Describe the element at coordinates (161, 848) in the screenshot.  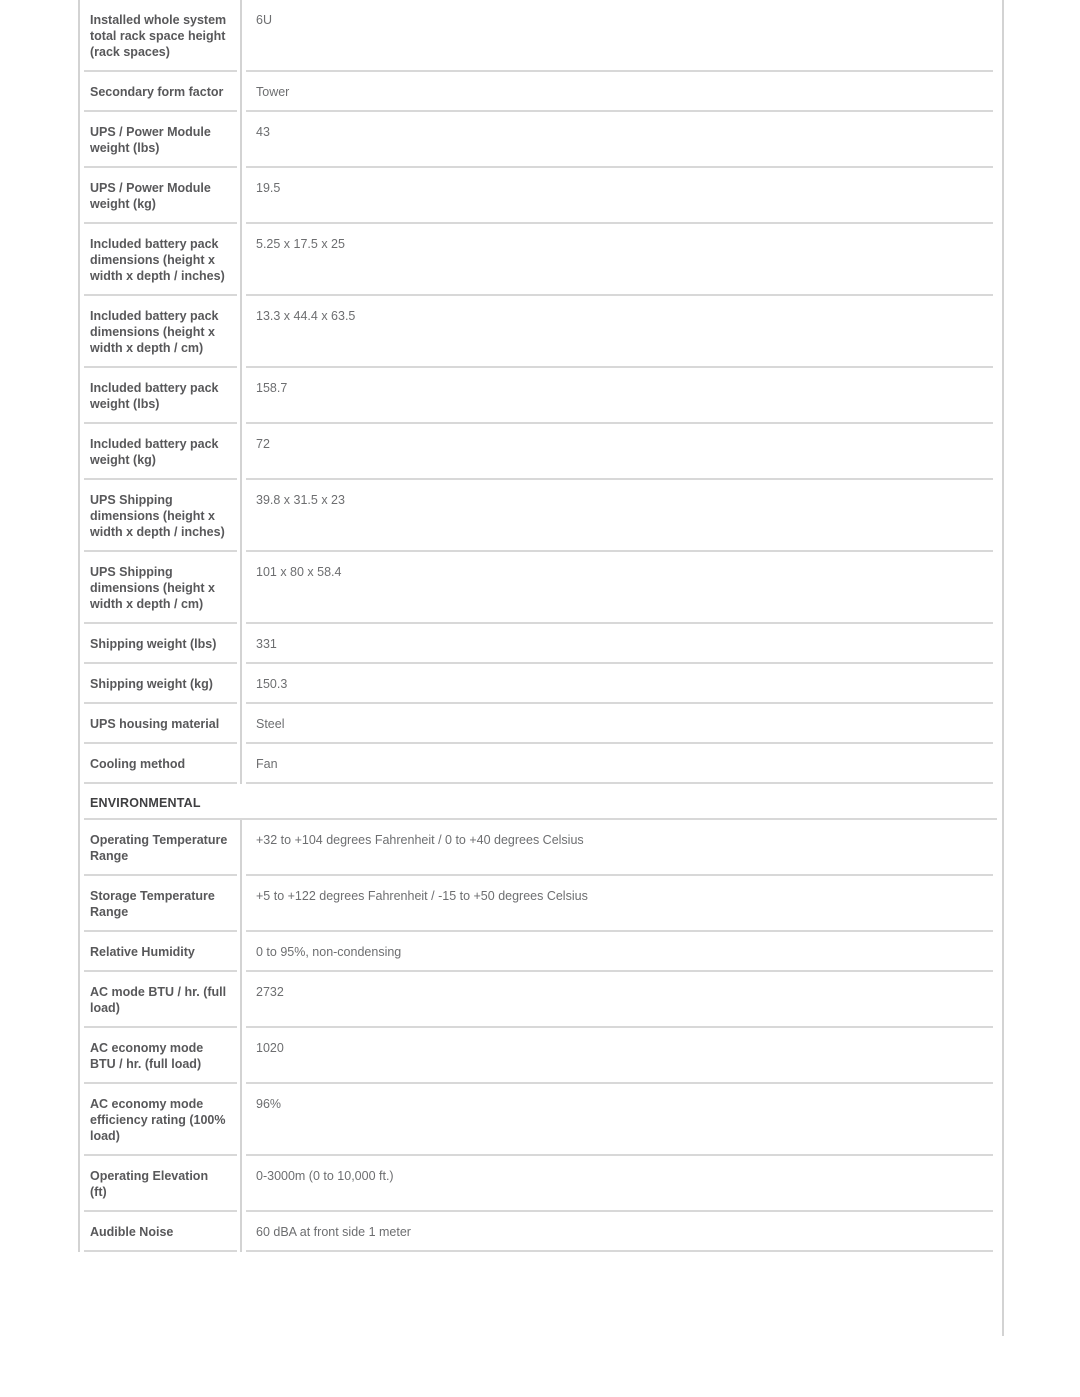
I see `spec-label: Operating Temperature Range` at that location.